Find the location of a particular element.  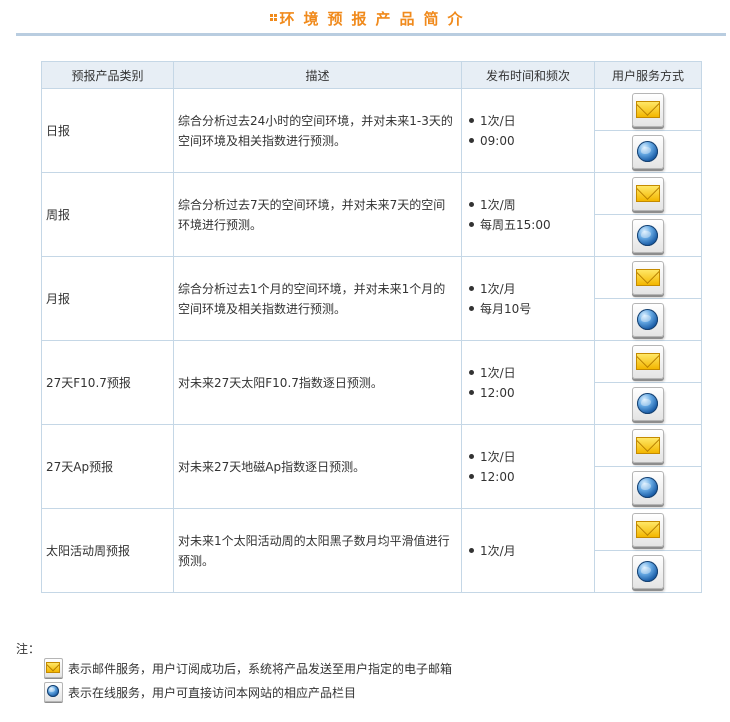

title-bullet-icon is located at coordinates (274, 17).